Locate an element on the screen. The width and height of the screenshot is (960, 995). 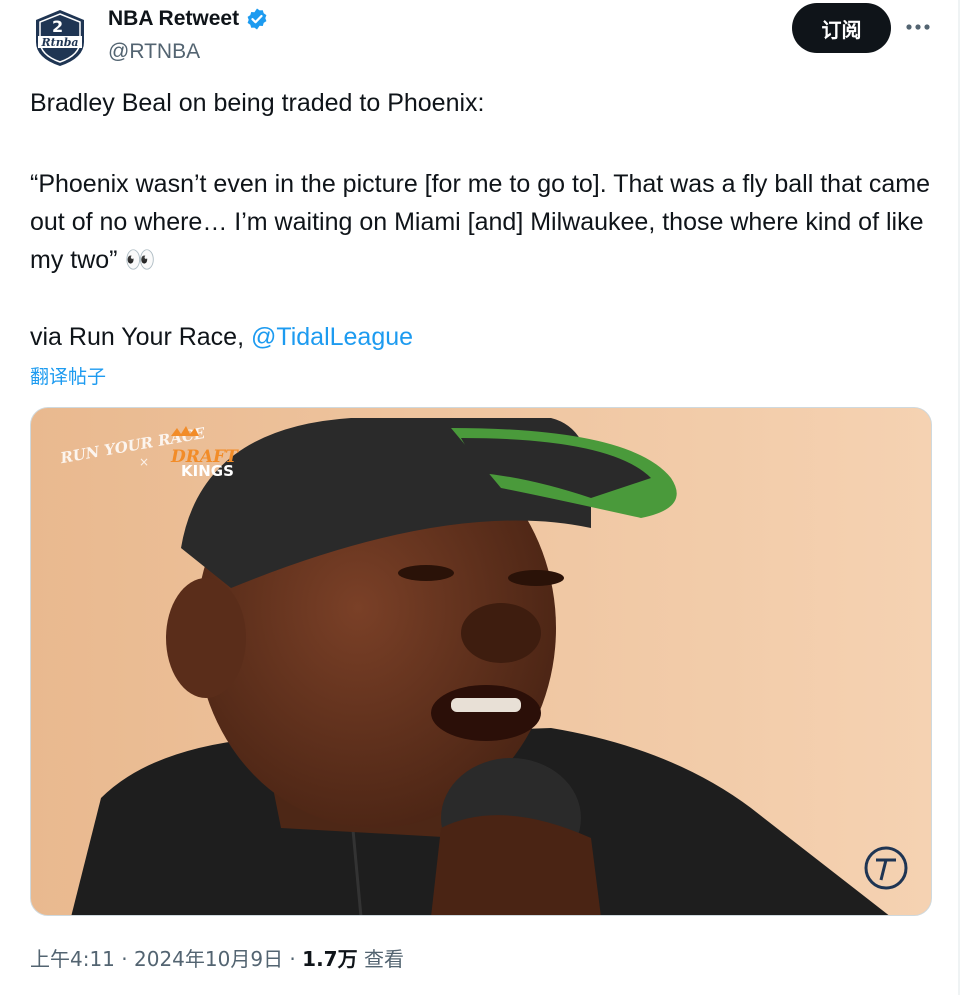
more-options-button is located at coordinates (918, 27).